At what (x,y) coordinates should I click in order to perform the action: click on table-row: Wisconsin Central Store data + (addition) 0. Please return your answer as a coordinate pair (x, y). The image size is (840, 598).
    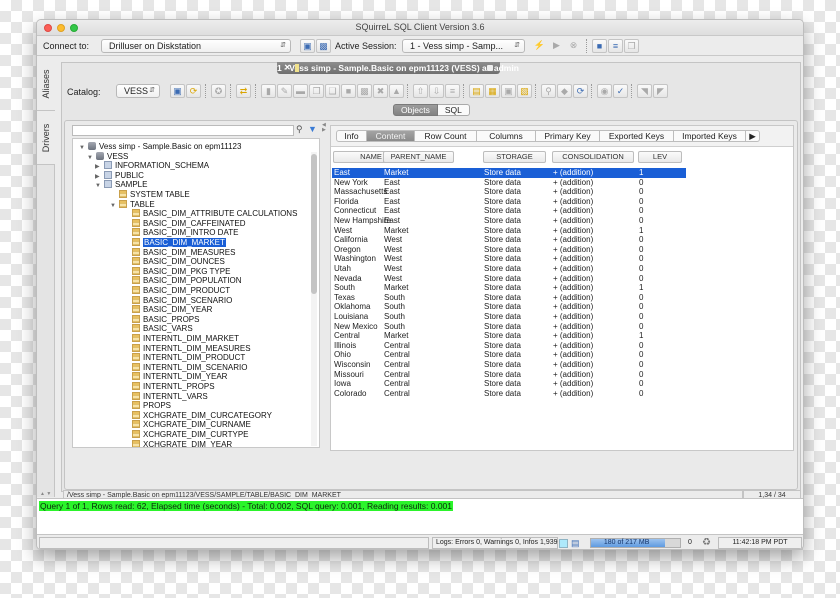
    Looking at the image, I should click on (509, 365).